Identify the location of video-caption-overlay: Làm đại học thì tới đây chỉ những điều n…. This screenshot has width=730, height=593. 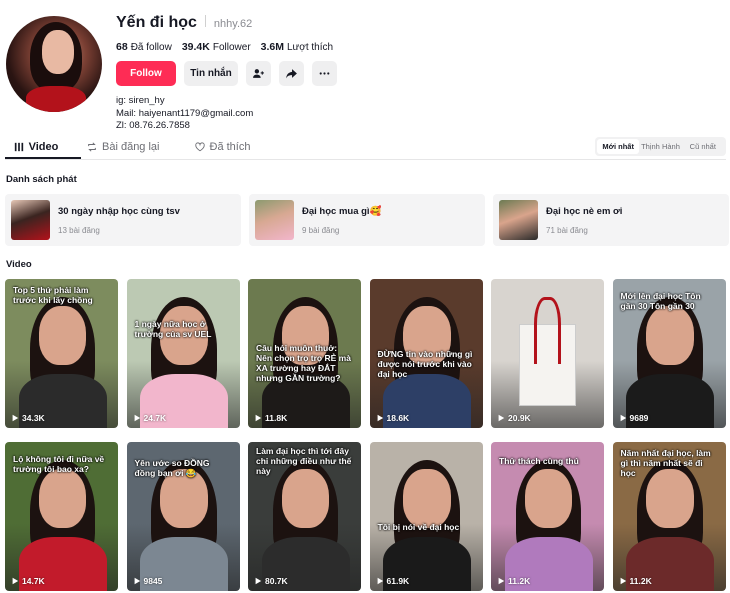
(304, 461).